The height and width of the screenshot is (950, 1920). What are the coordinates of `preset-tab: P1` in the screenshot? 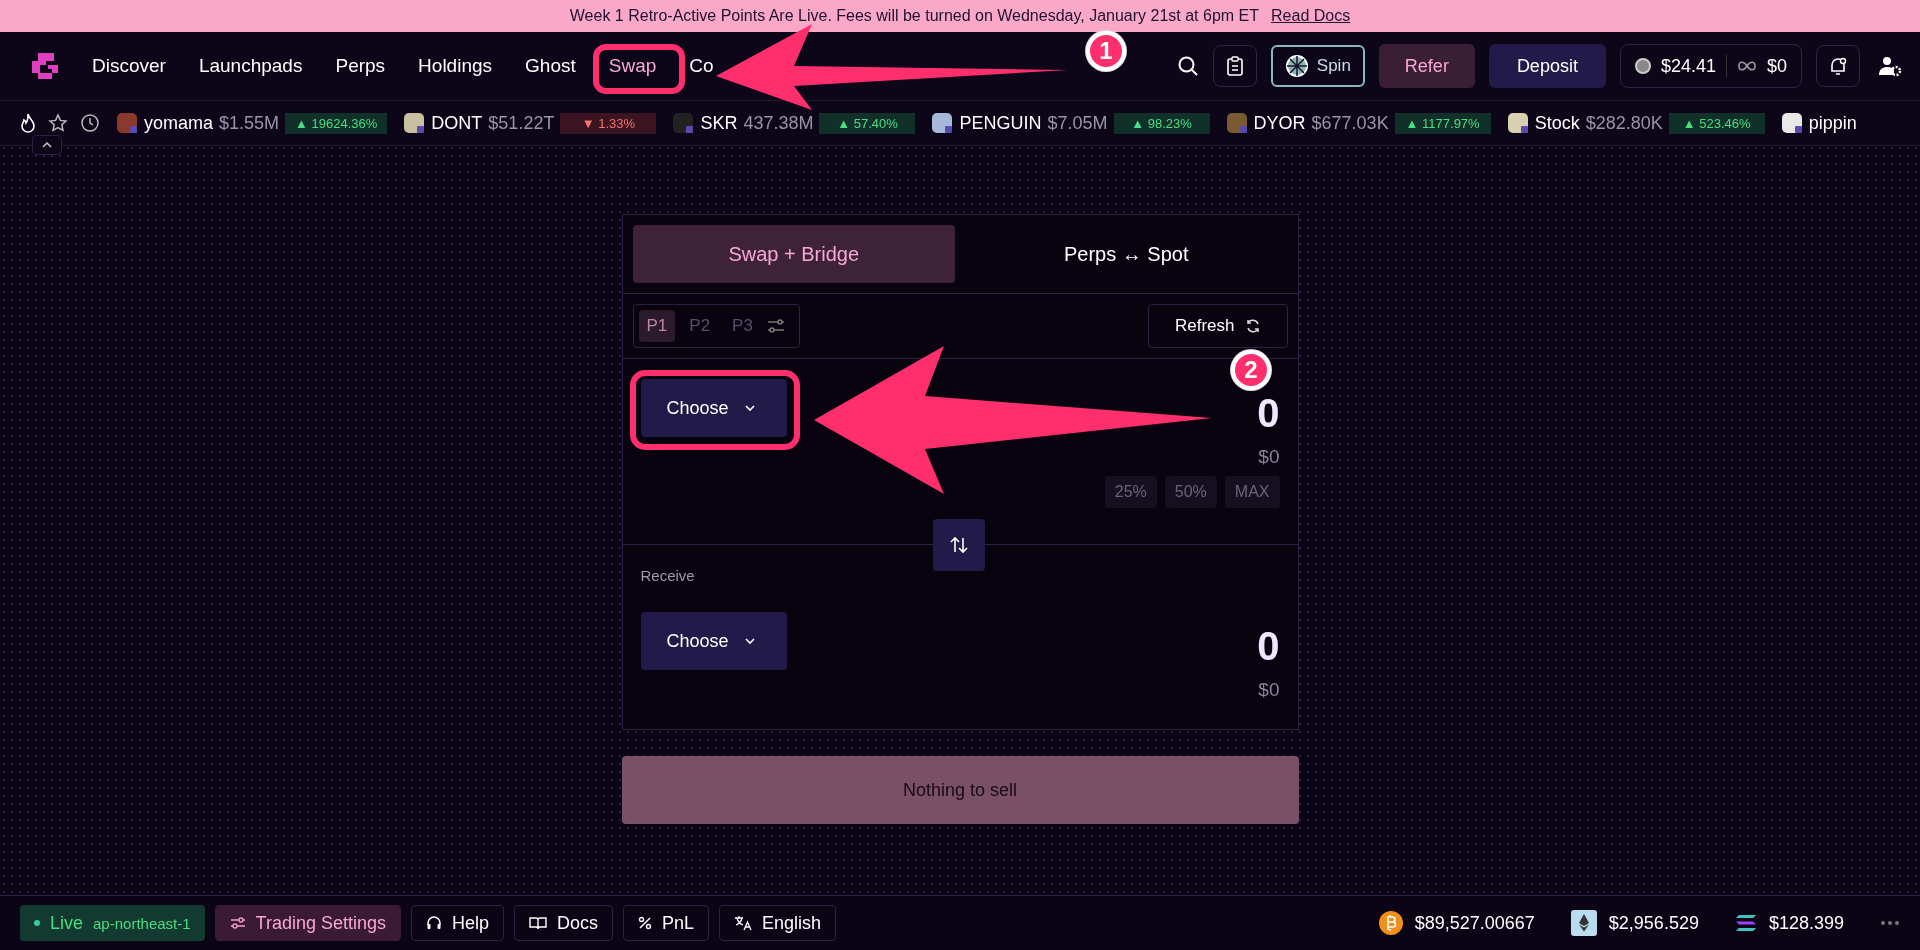 It's located at (657, 326).